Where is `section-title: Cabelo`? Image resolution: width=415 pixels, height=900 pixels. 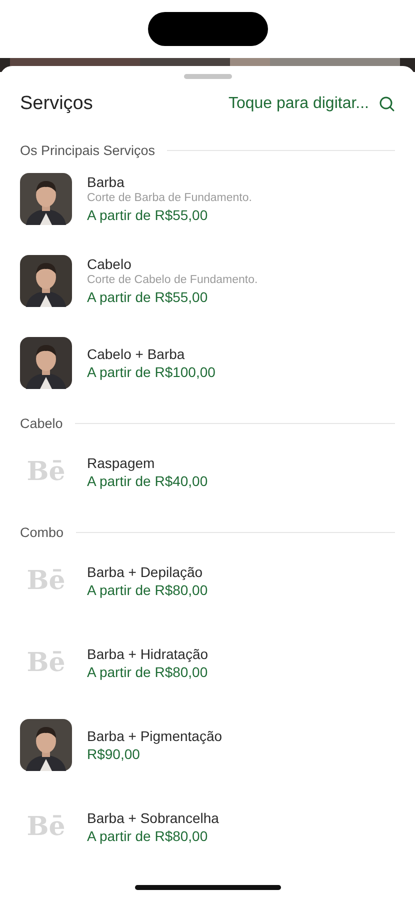
section-title: Cabelo is located at coordinates (41, 423).